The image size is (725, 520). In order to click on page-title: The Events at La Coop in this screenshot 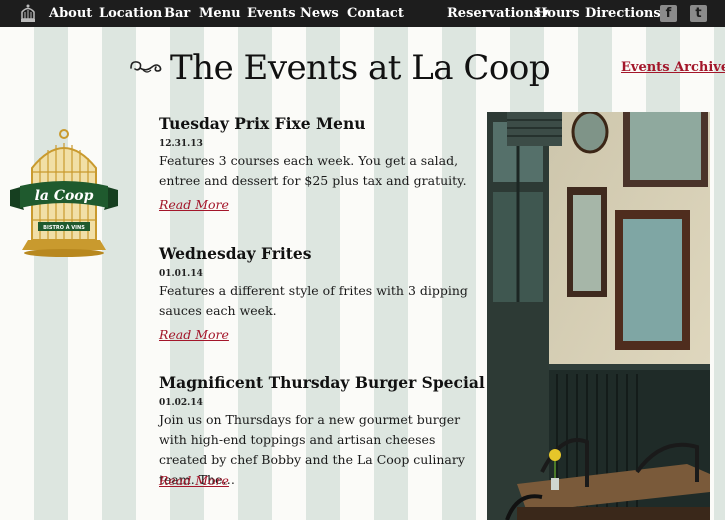, I will do `click(360, 68)`.